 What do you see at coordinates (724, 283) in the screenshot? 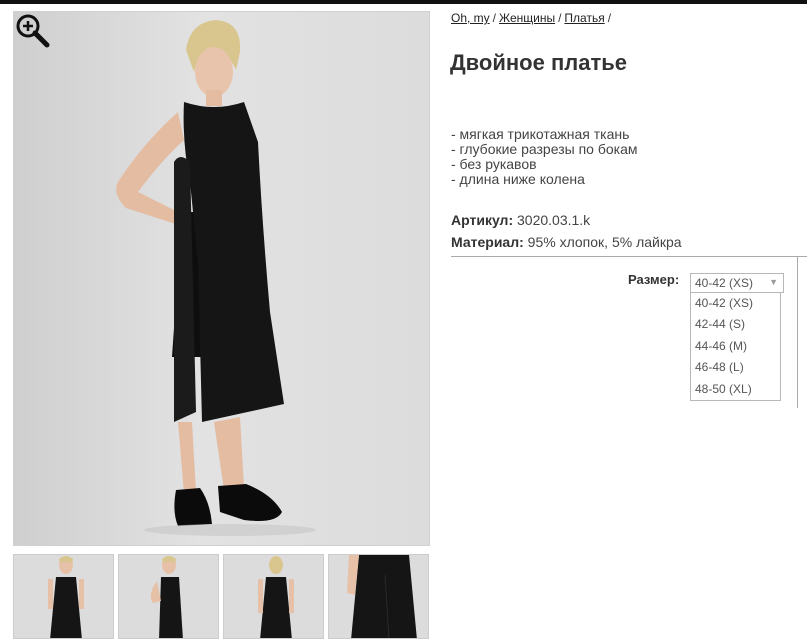
I see `size-selected-value: 40-42 (XS)` at bounding box center [724, 283].